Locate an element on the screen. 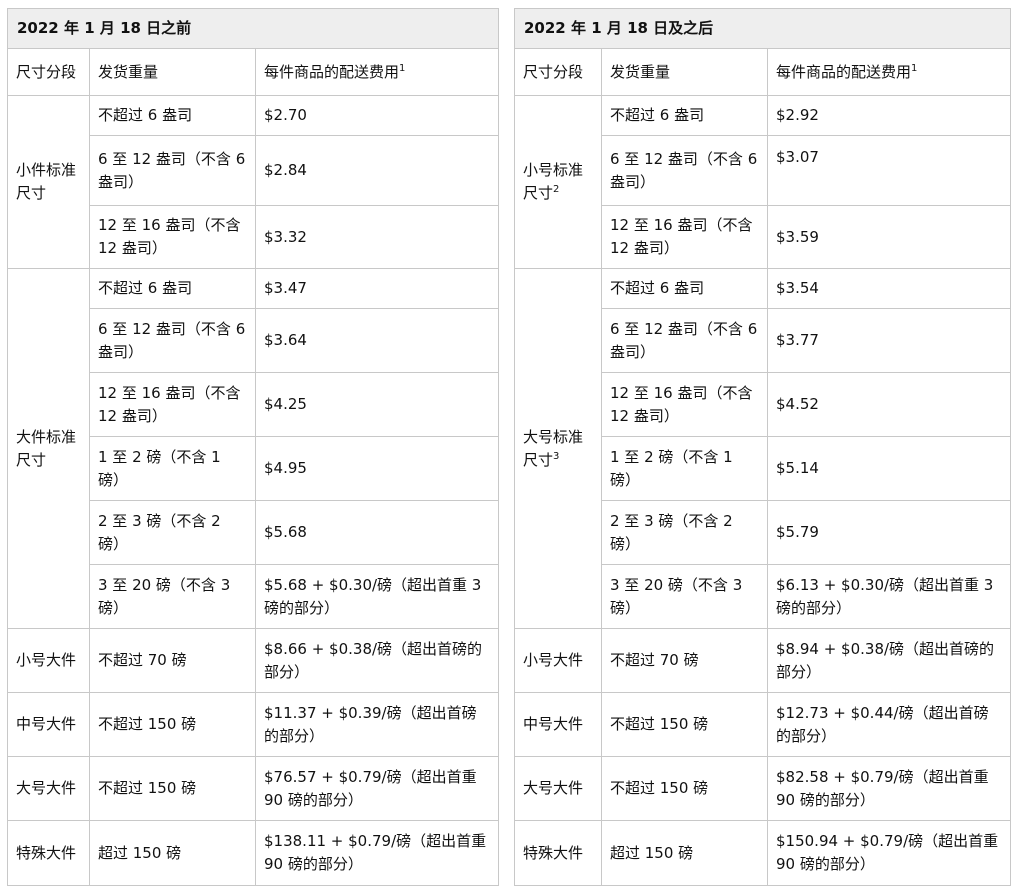 The width and height of the screenshot is (1019, 892). fee-cell: $8.94 + $0.38/磅（超出首磅的部分） is located at coordinates (889, 660).